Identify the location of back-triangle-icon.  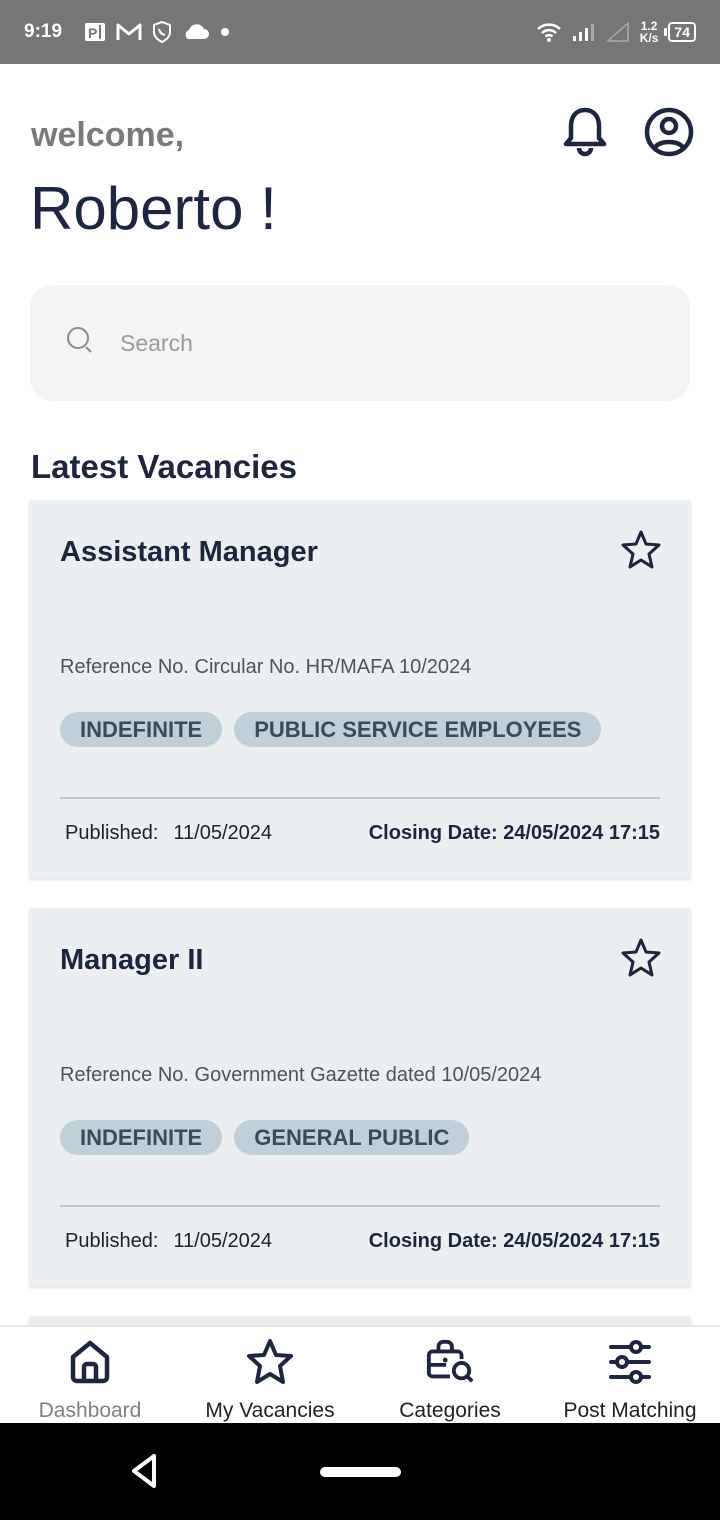
(146, 1474).